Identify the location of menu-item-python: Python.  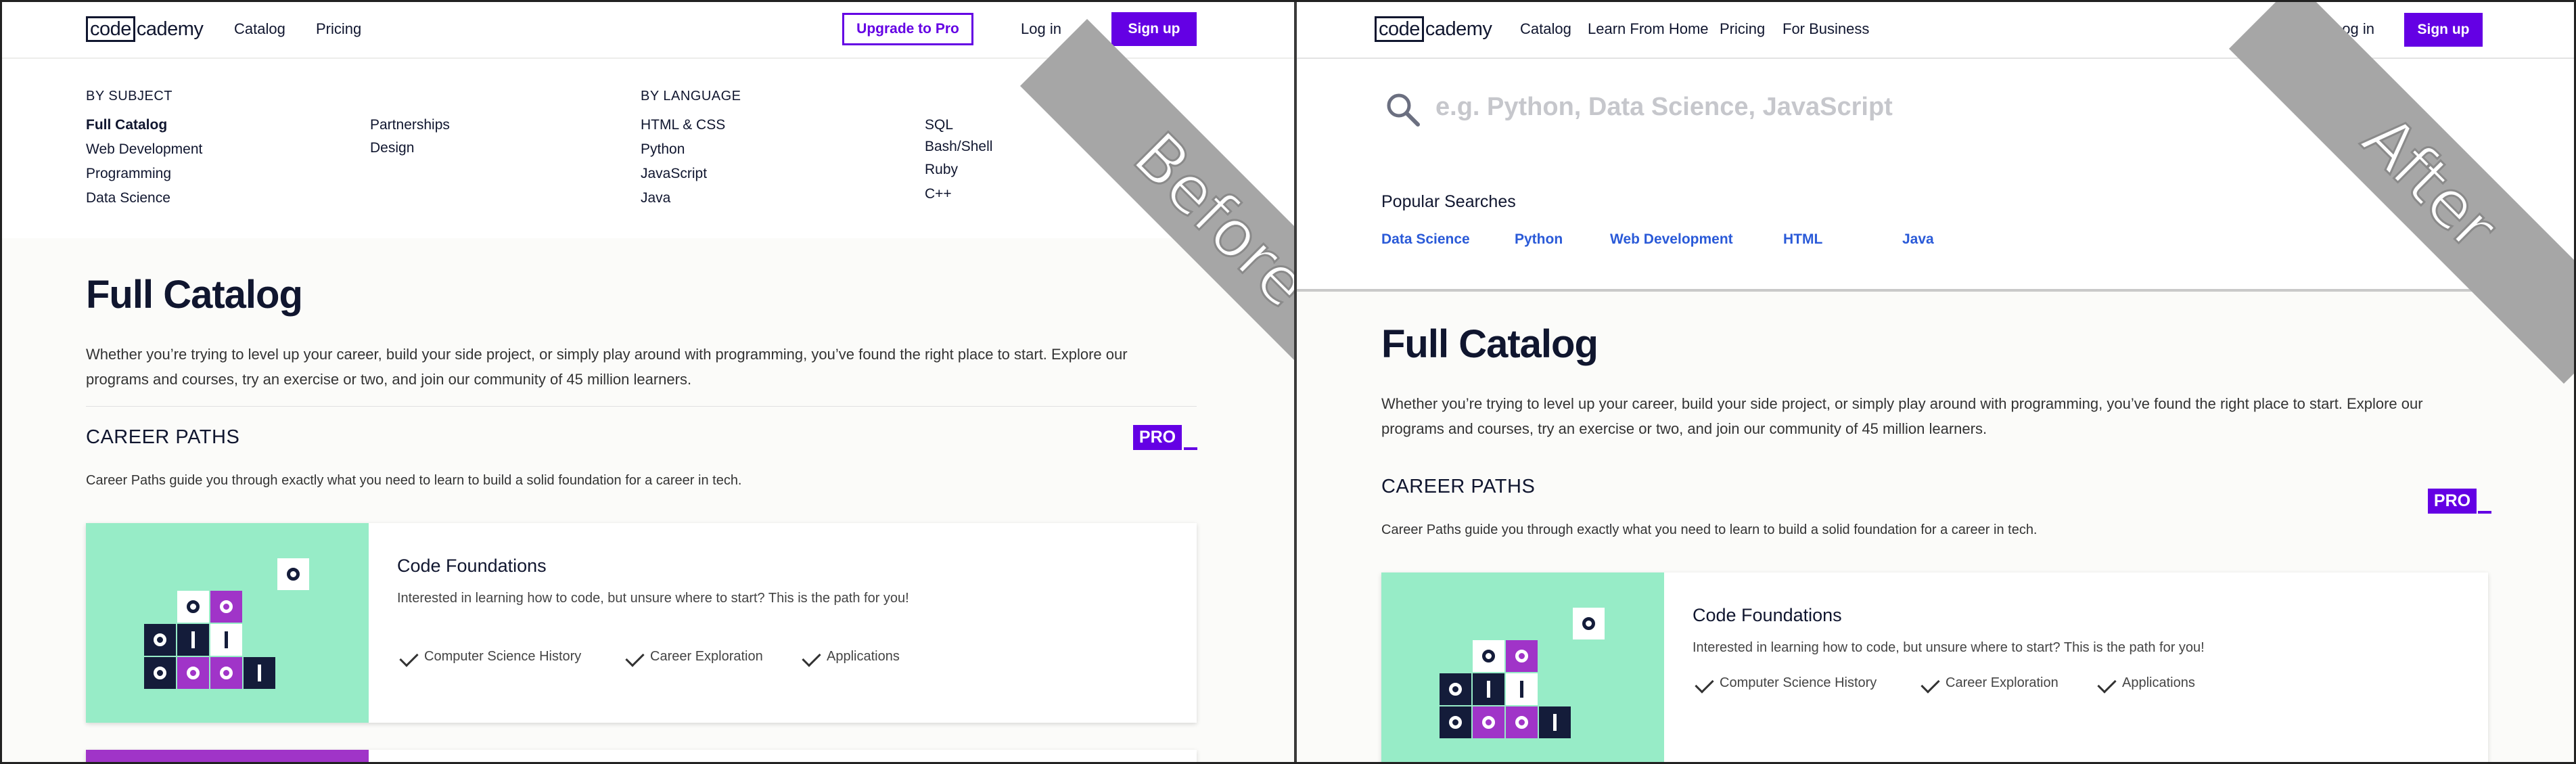
(663, 149).